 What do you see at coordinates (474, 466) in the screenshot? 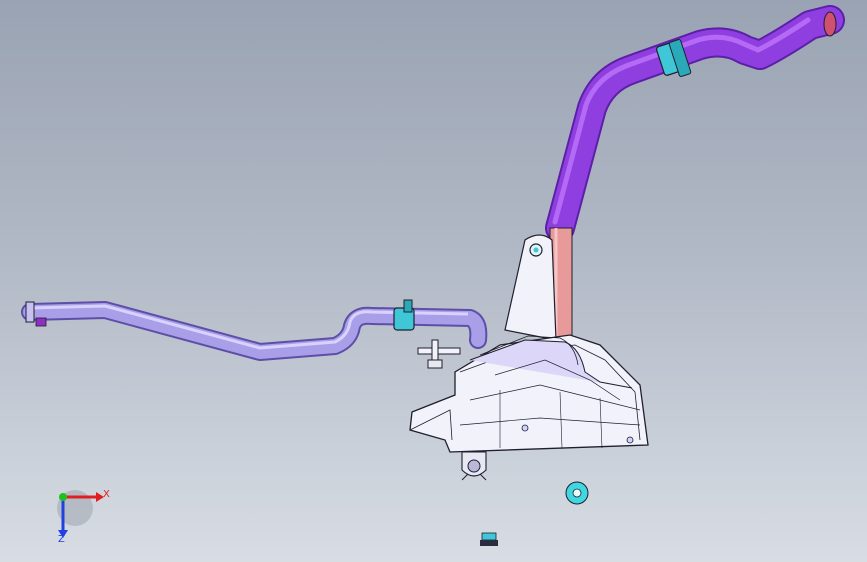
I see `bottom-mount` at bounding box center [474, 466].